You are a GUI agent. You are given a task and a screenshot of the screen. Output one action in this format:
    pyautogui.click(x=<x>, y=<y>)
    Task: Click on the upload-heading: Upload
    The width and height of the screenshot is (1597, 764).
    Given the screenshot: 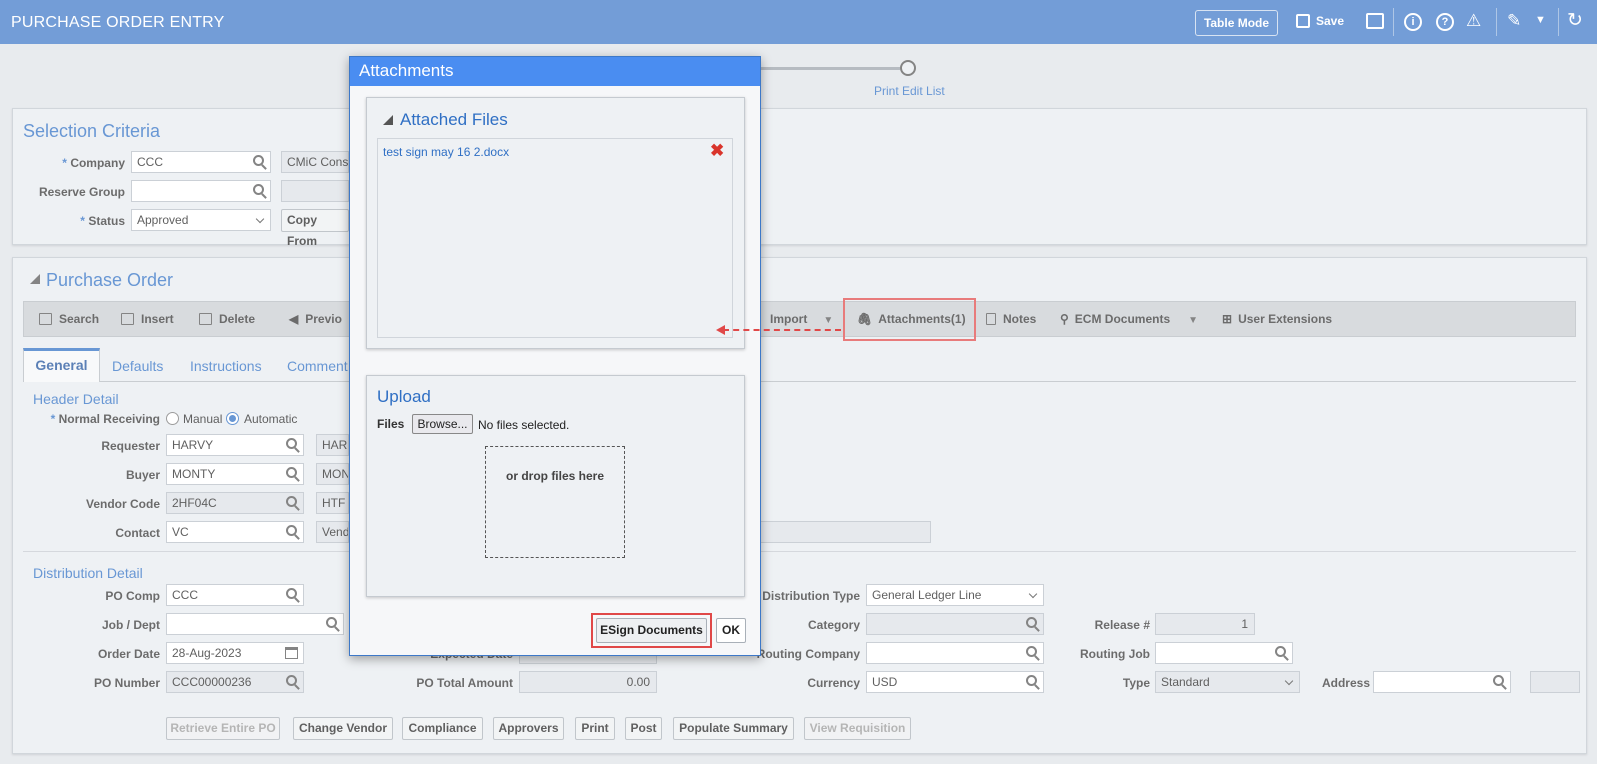 What is the action you would take?
    pyautogui.click(x=404, y=396)
    